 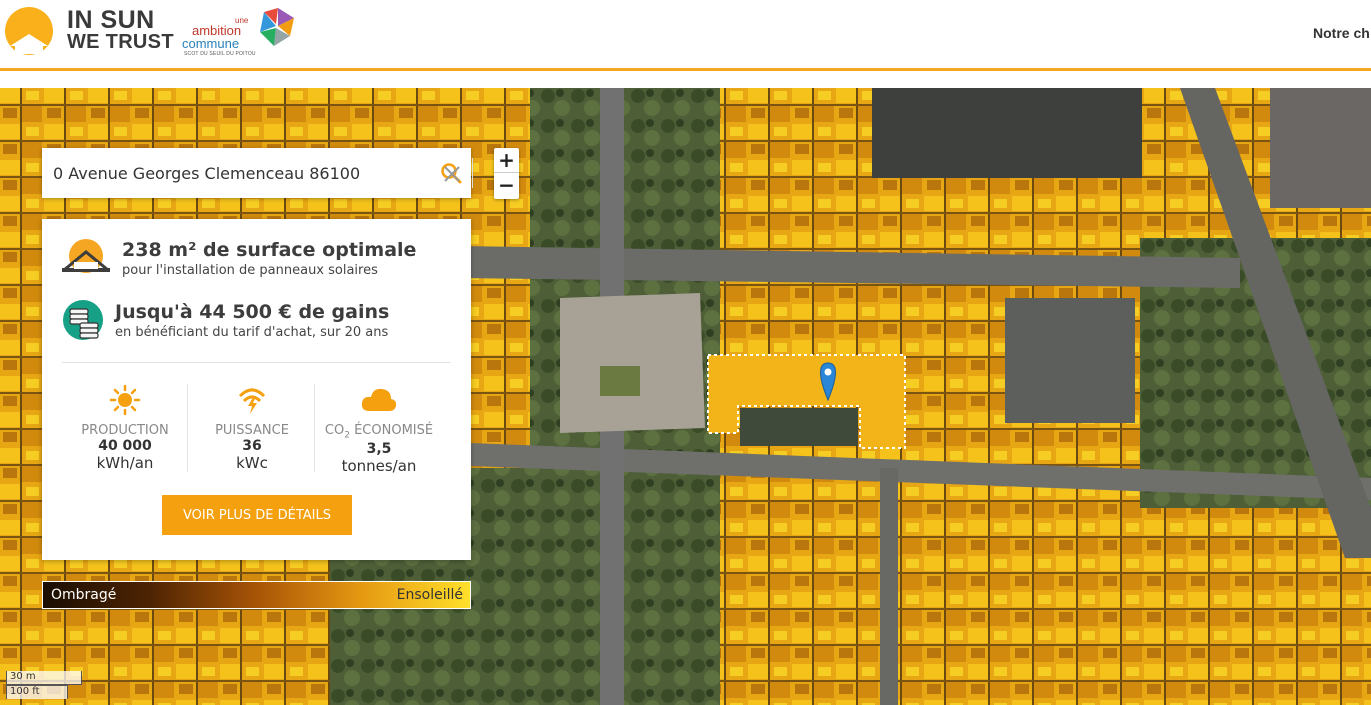 I want to click on pinwheel-icon, so click(x=277, y=27).